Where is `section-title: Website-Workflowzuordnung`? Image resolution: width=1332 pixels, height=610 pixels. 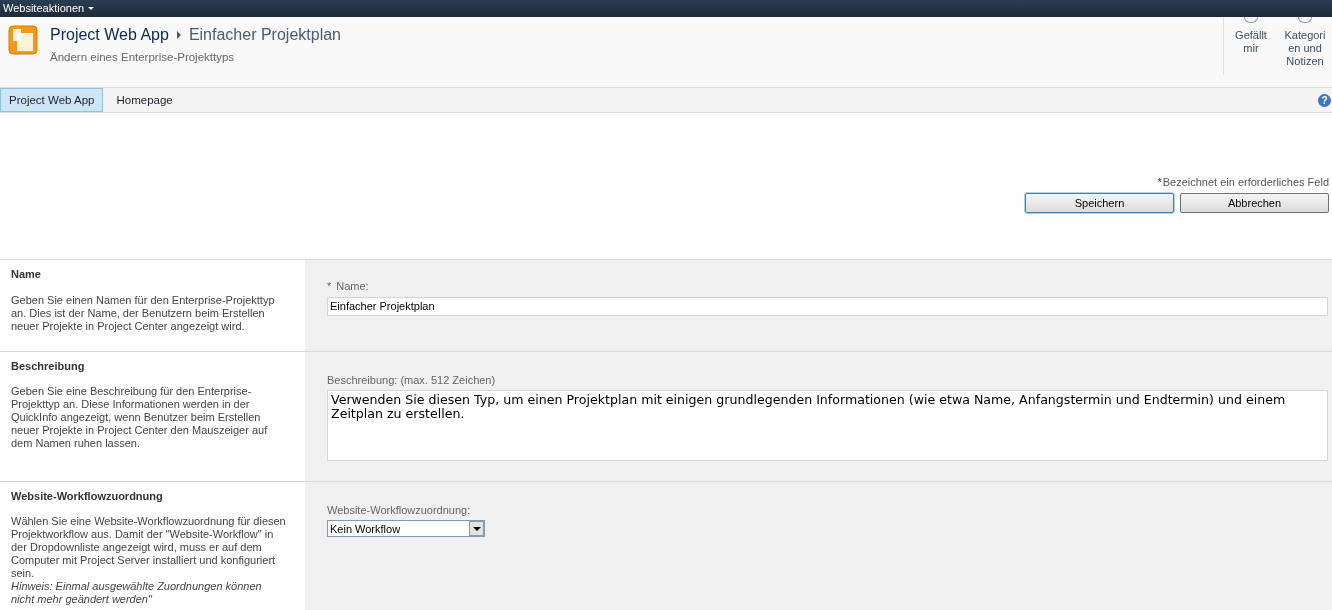
section-title: Website-Workflowzuordnung is located at coordinates (87, 496).